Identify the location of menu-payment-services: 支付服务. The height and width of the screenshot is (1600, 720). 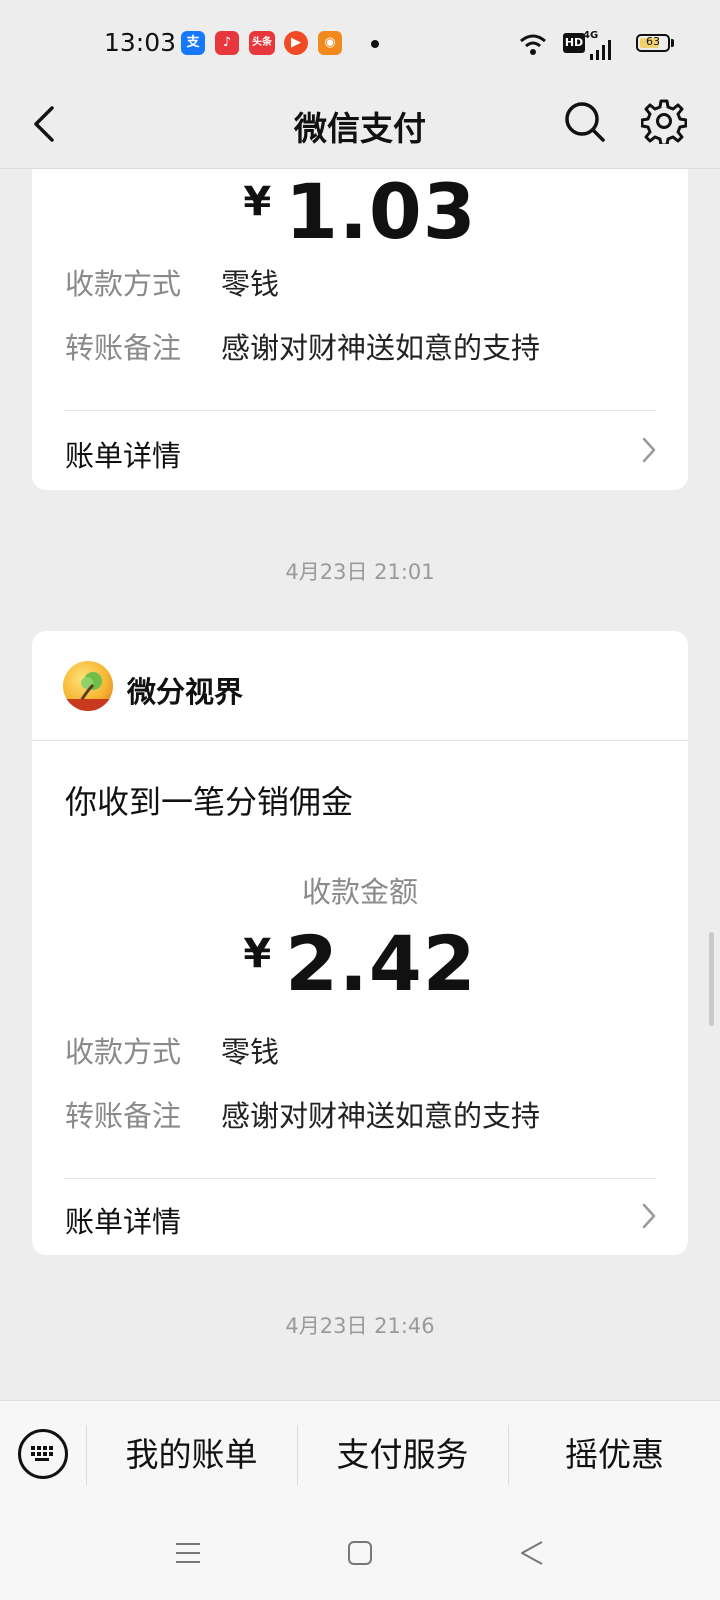
(402, 1455).